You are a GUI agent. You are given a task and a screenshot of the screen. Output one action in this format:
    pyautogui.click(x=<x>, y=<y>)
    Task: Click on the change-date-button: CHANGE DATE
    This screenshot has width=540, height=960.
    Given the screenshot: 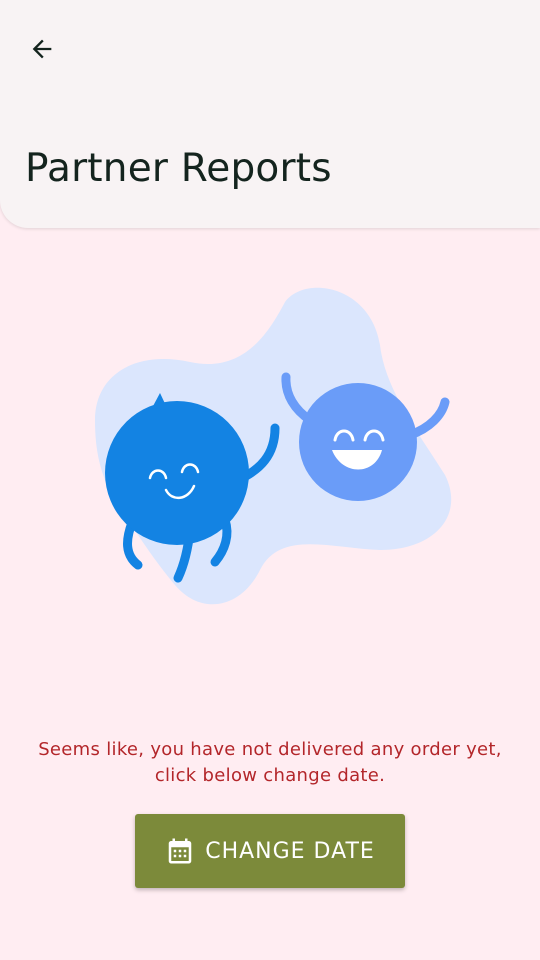 What is the action you would take?
    pyautogui.click(x=270, y=851)
    